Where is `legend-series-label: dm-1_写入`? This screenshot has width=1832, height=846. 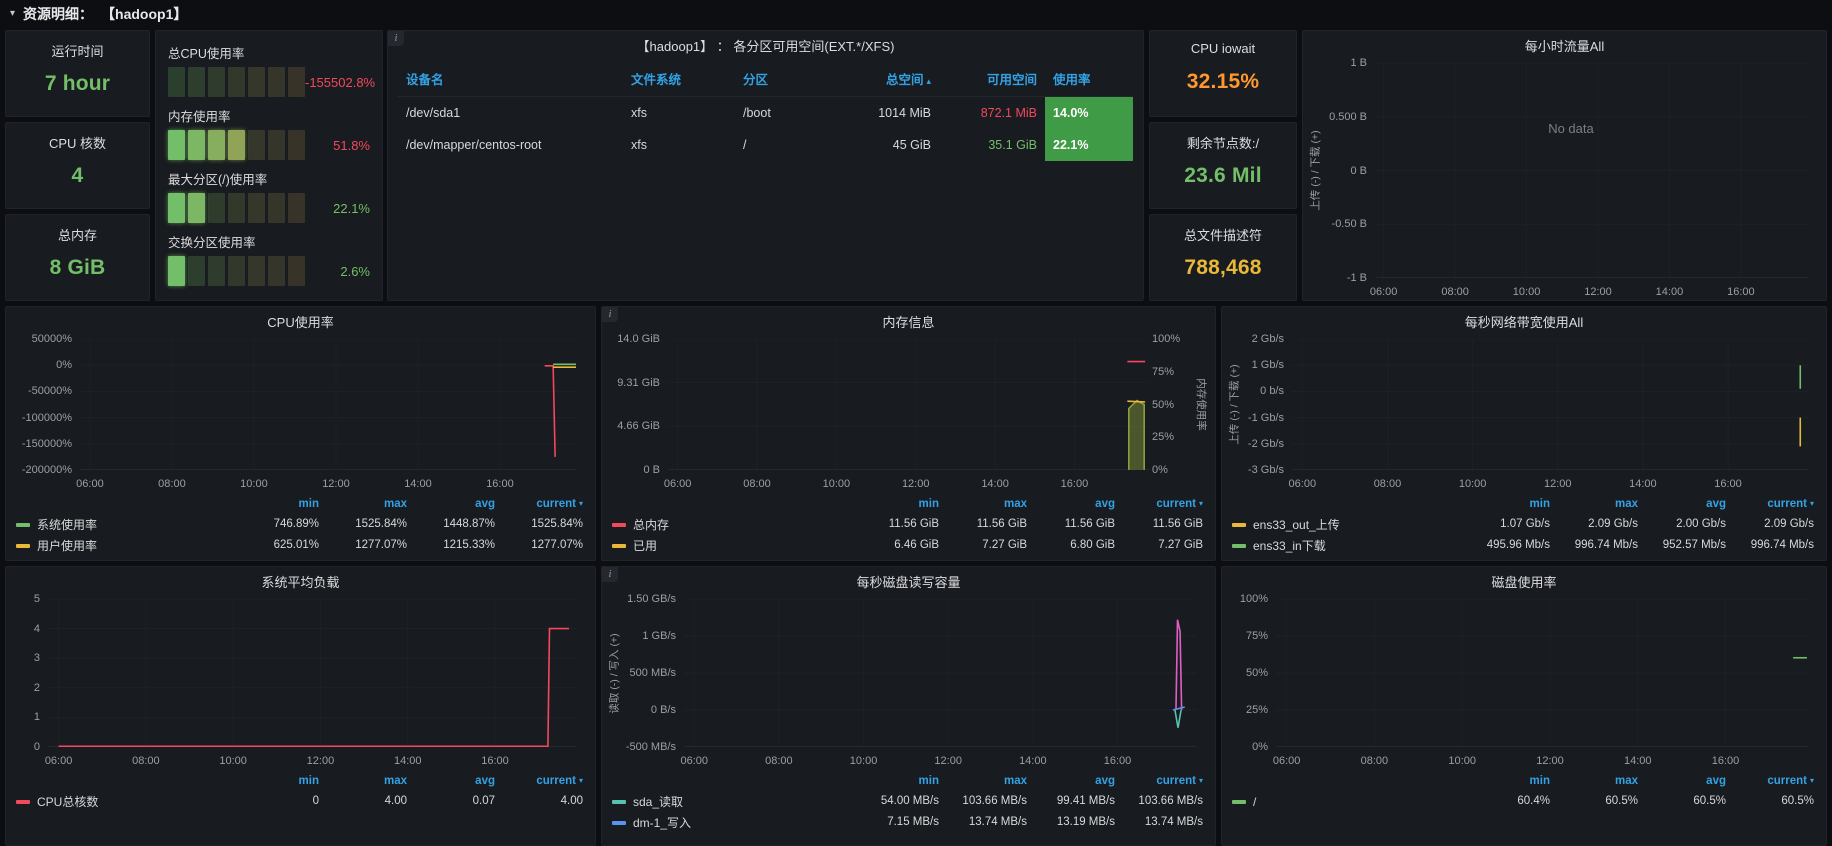 legend-series-label: dm-1_写入 is located at coordinates (731, 822).